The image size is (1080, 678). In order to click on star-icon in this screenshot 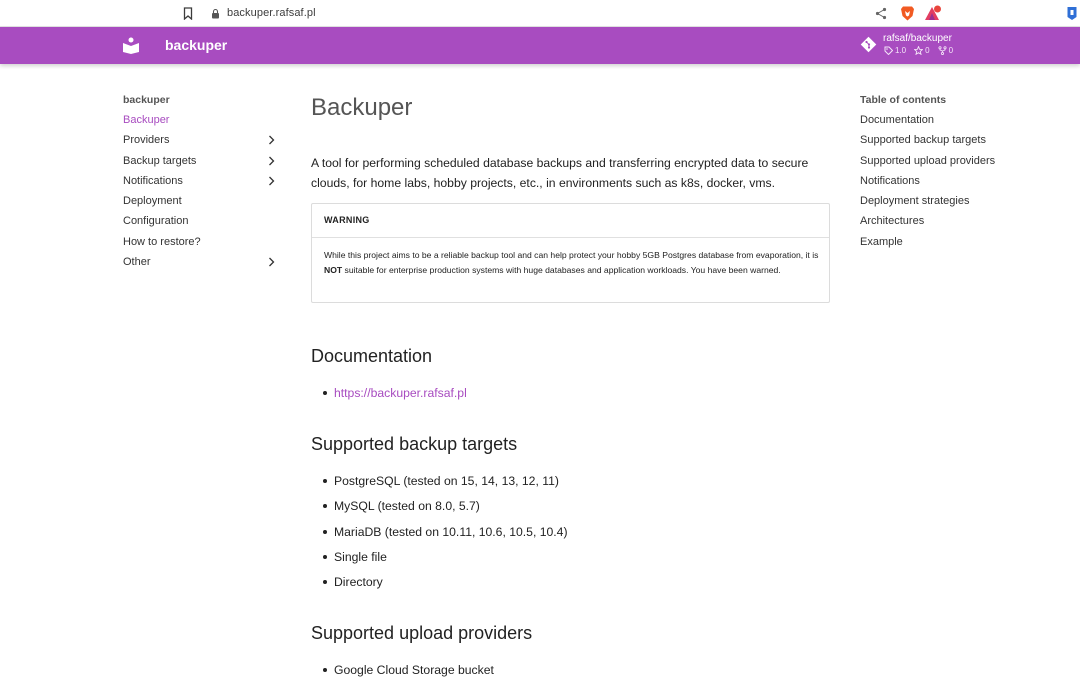, I will do `click(919, 50)`.